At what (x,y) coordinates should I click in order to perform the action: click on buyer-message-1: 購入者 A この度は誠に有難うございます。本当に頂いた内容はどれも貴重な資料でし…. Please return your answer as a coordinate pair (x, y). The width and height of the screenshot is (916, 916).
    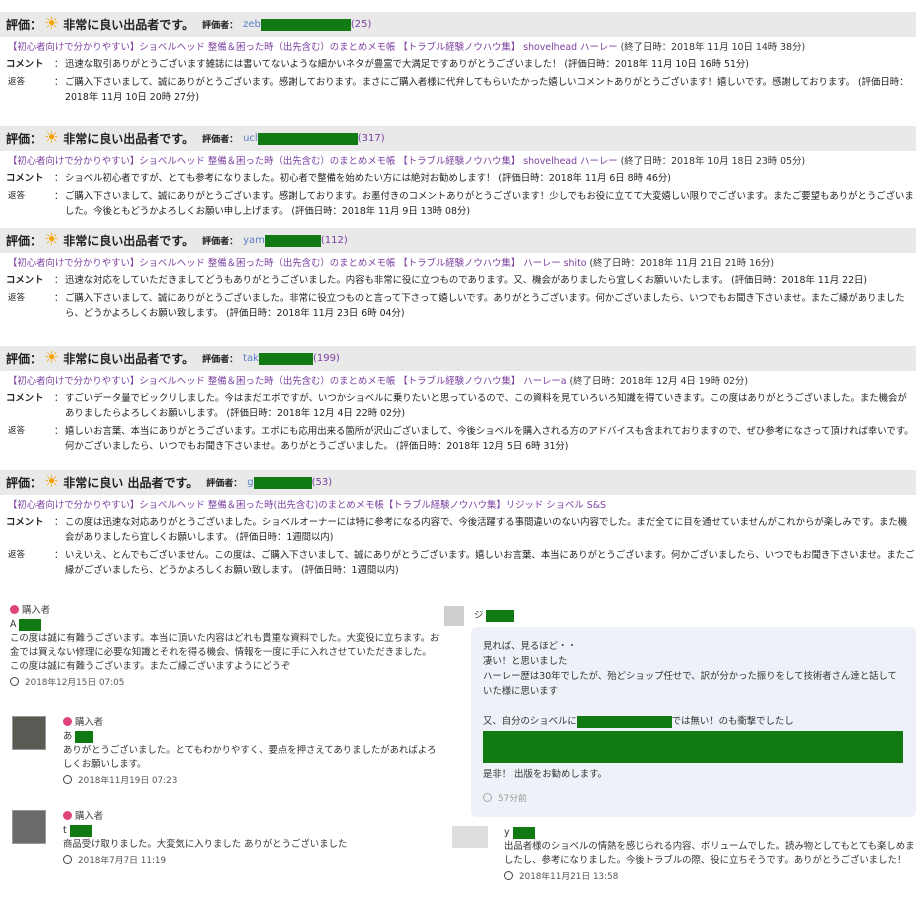
    Looking at the image, I should click on (225, 647).